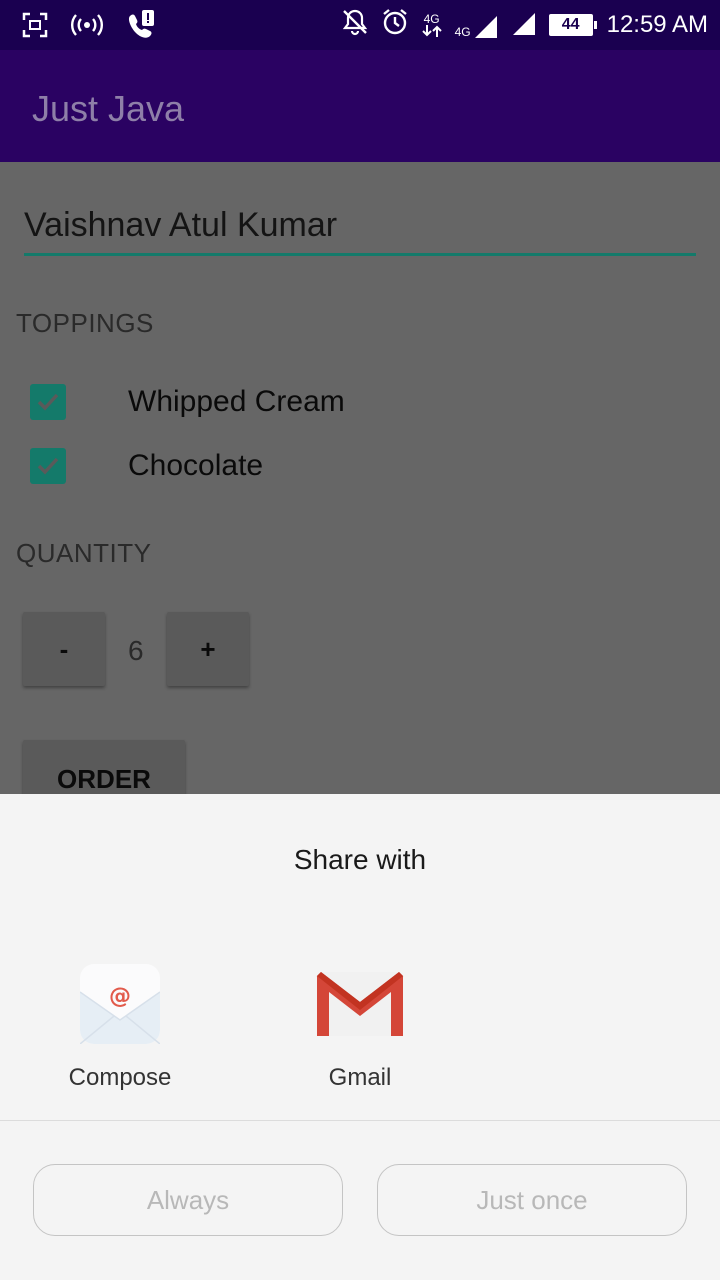  What do you see at coordinates (48, 402) in the screenshot?
I see `whipped-cream-checkbox` at bounding box center [48, 402].